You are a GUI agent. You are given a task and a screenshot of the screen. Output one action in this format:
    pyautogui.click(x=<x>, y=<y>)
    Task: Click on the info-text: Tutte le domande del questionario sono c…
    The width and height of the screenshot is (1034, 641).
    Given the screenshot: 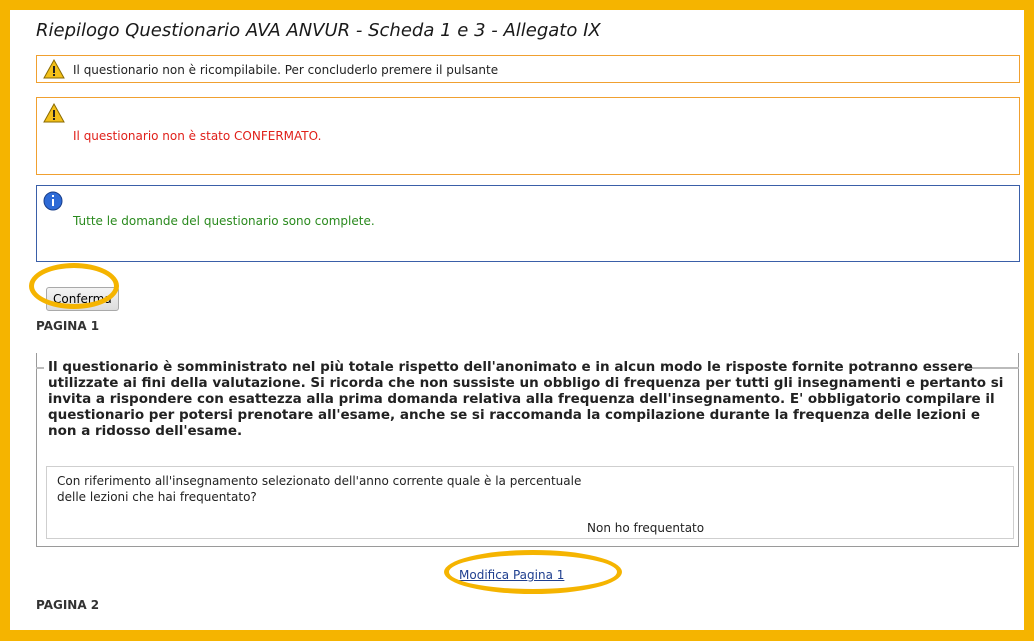 What is the action you would take?
    pyautogui.click(x=224, y=221)
    